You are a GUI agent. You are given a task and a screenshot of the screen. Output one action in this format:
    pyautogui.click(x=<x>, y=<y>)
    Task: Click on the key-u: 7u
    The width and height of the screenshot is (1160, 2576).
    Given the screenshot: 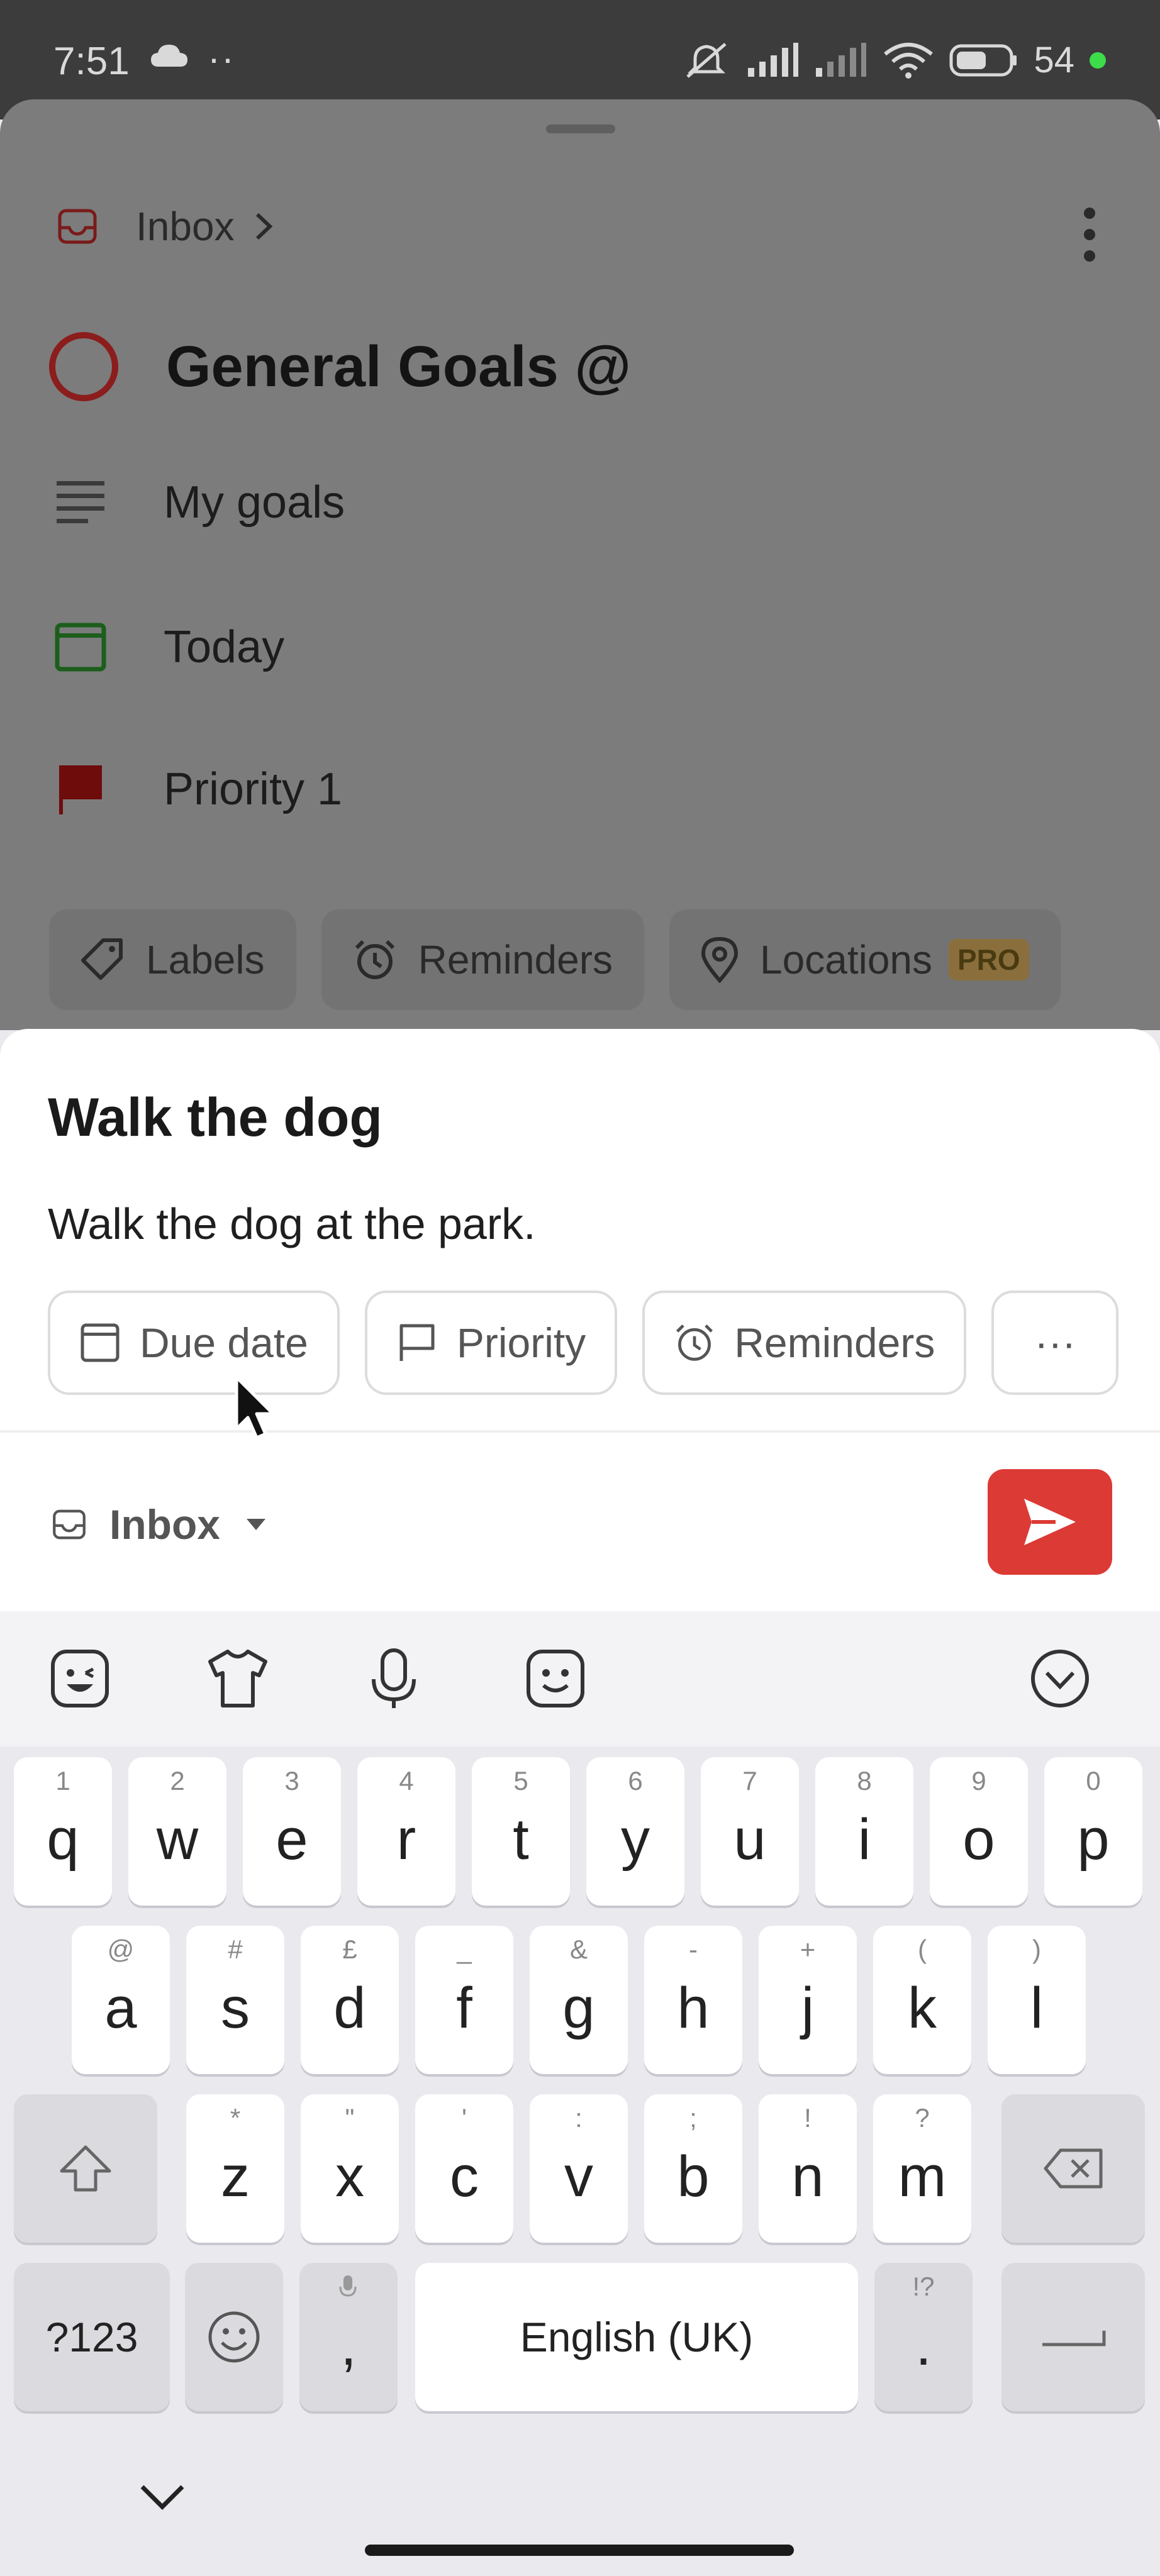 What is the action you would take?
    pyautogui.click(x=750, y=1831)
    